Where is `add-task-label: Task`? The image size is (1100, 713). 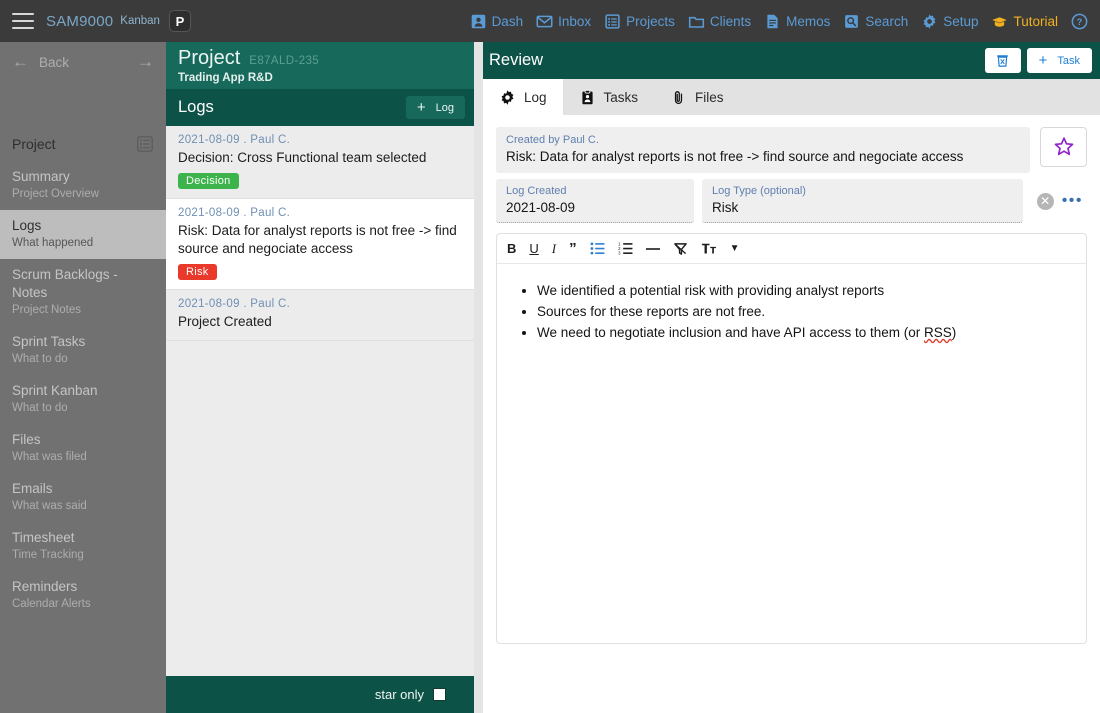
add-task-label: Task is located at coordinates (1068, 60).